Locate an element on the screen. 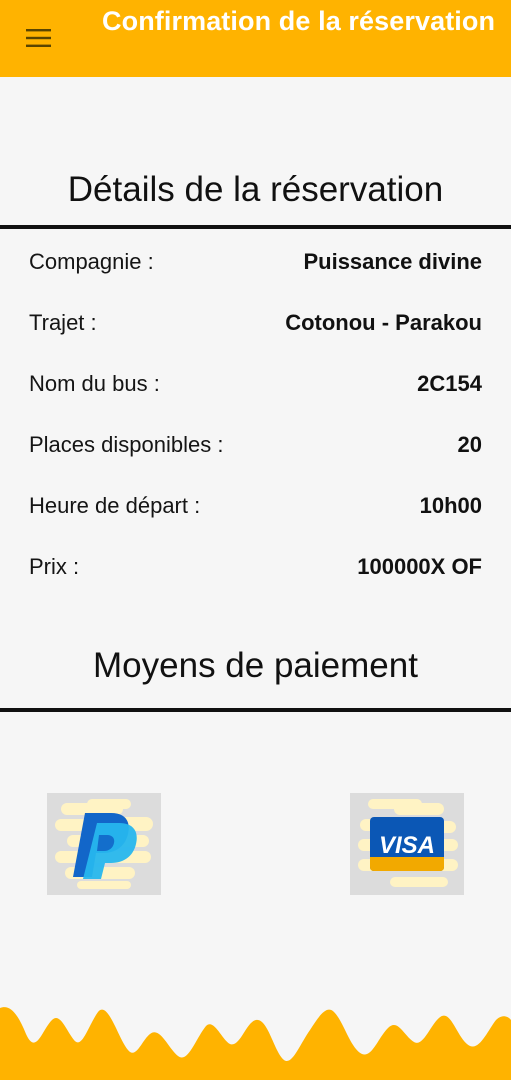  payment-divider is located at coordinates (255, 710).